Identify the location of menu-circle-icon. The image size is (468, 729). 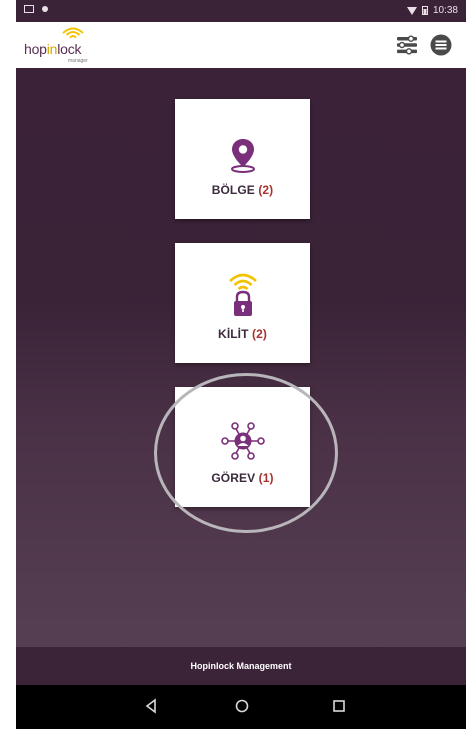
(441, 45).